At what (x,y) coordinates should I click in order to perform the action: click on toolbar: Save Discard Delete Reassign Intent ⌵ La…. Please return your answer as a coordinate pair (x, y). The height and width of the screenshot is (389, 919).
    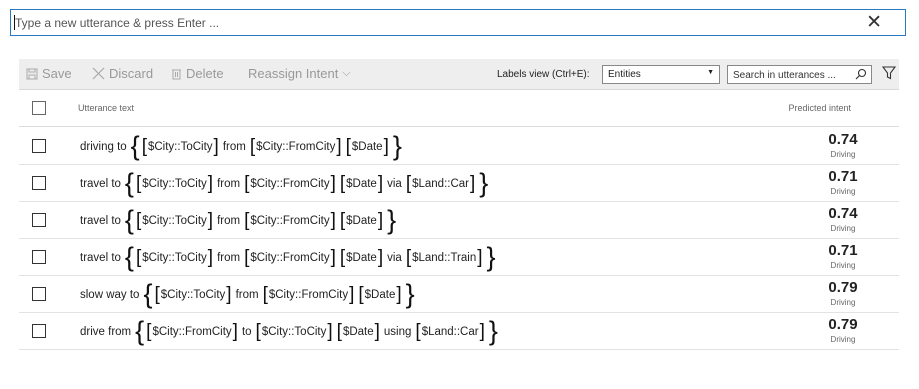
    Looking at the image, I should click on (459, 74).